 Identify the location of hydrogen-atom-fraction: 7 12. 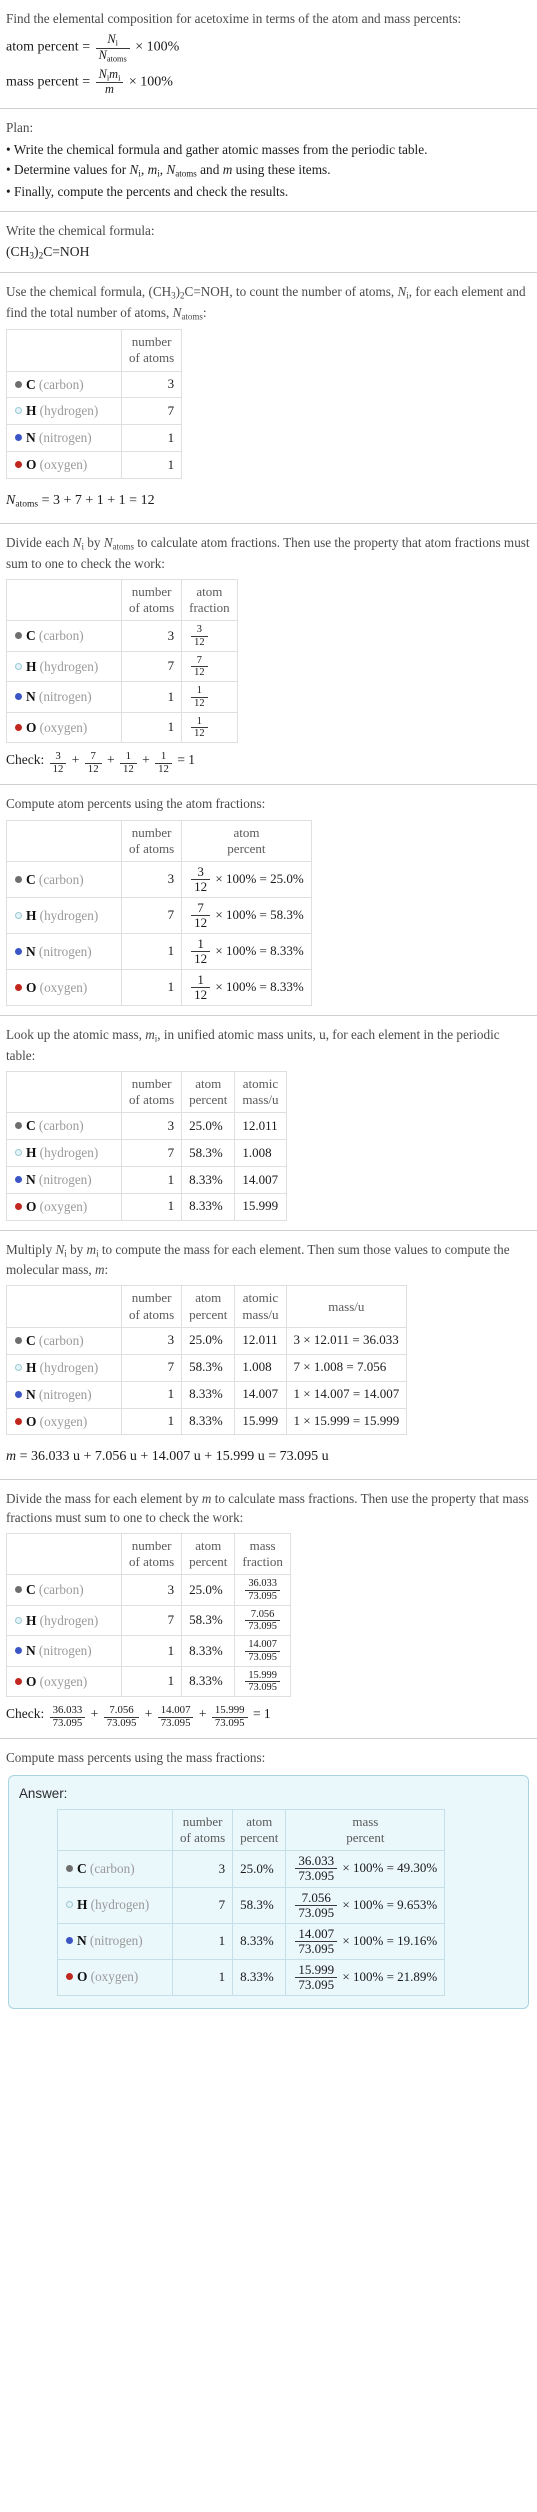
(209, 666).